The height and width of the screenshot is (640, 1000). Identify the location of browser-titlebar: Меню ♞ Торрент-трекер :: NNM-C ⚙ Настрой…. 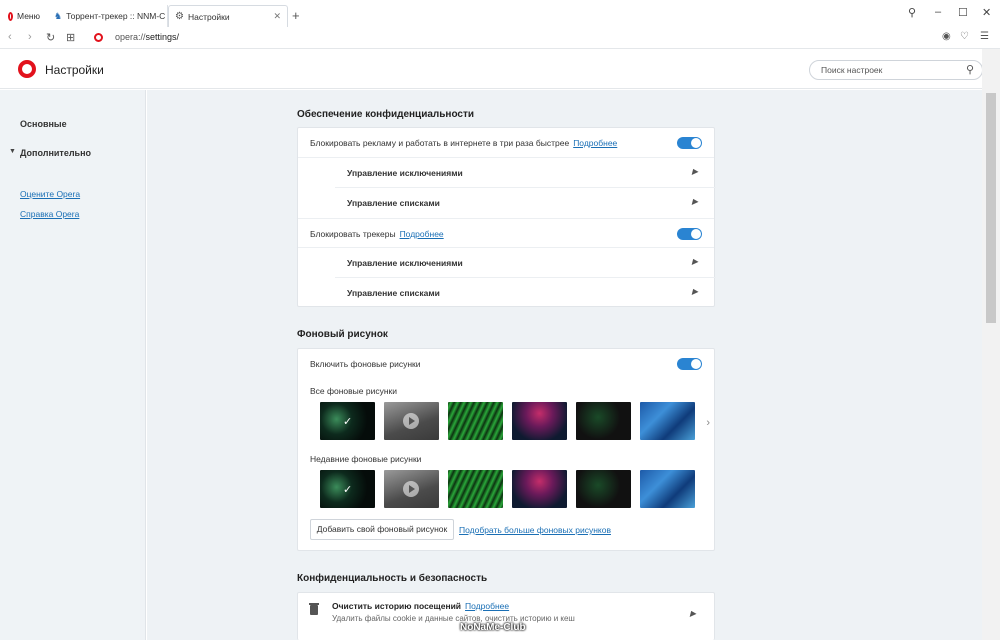
(500, 13).